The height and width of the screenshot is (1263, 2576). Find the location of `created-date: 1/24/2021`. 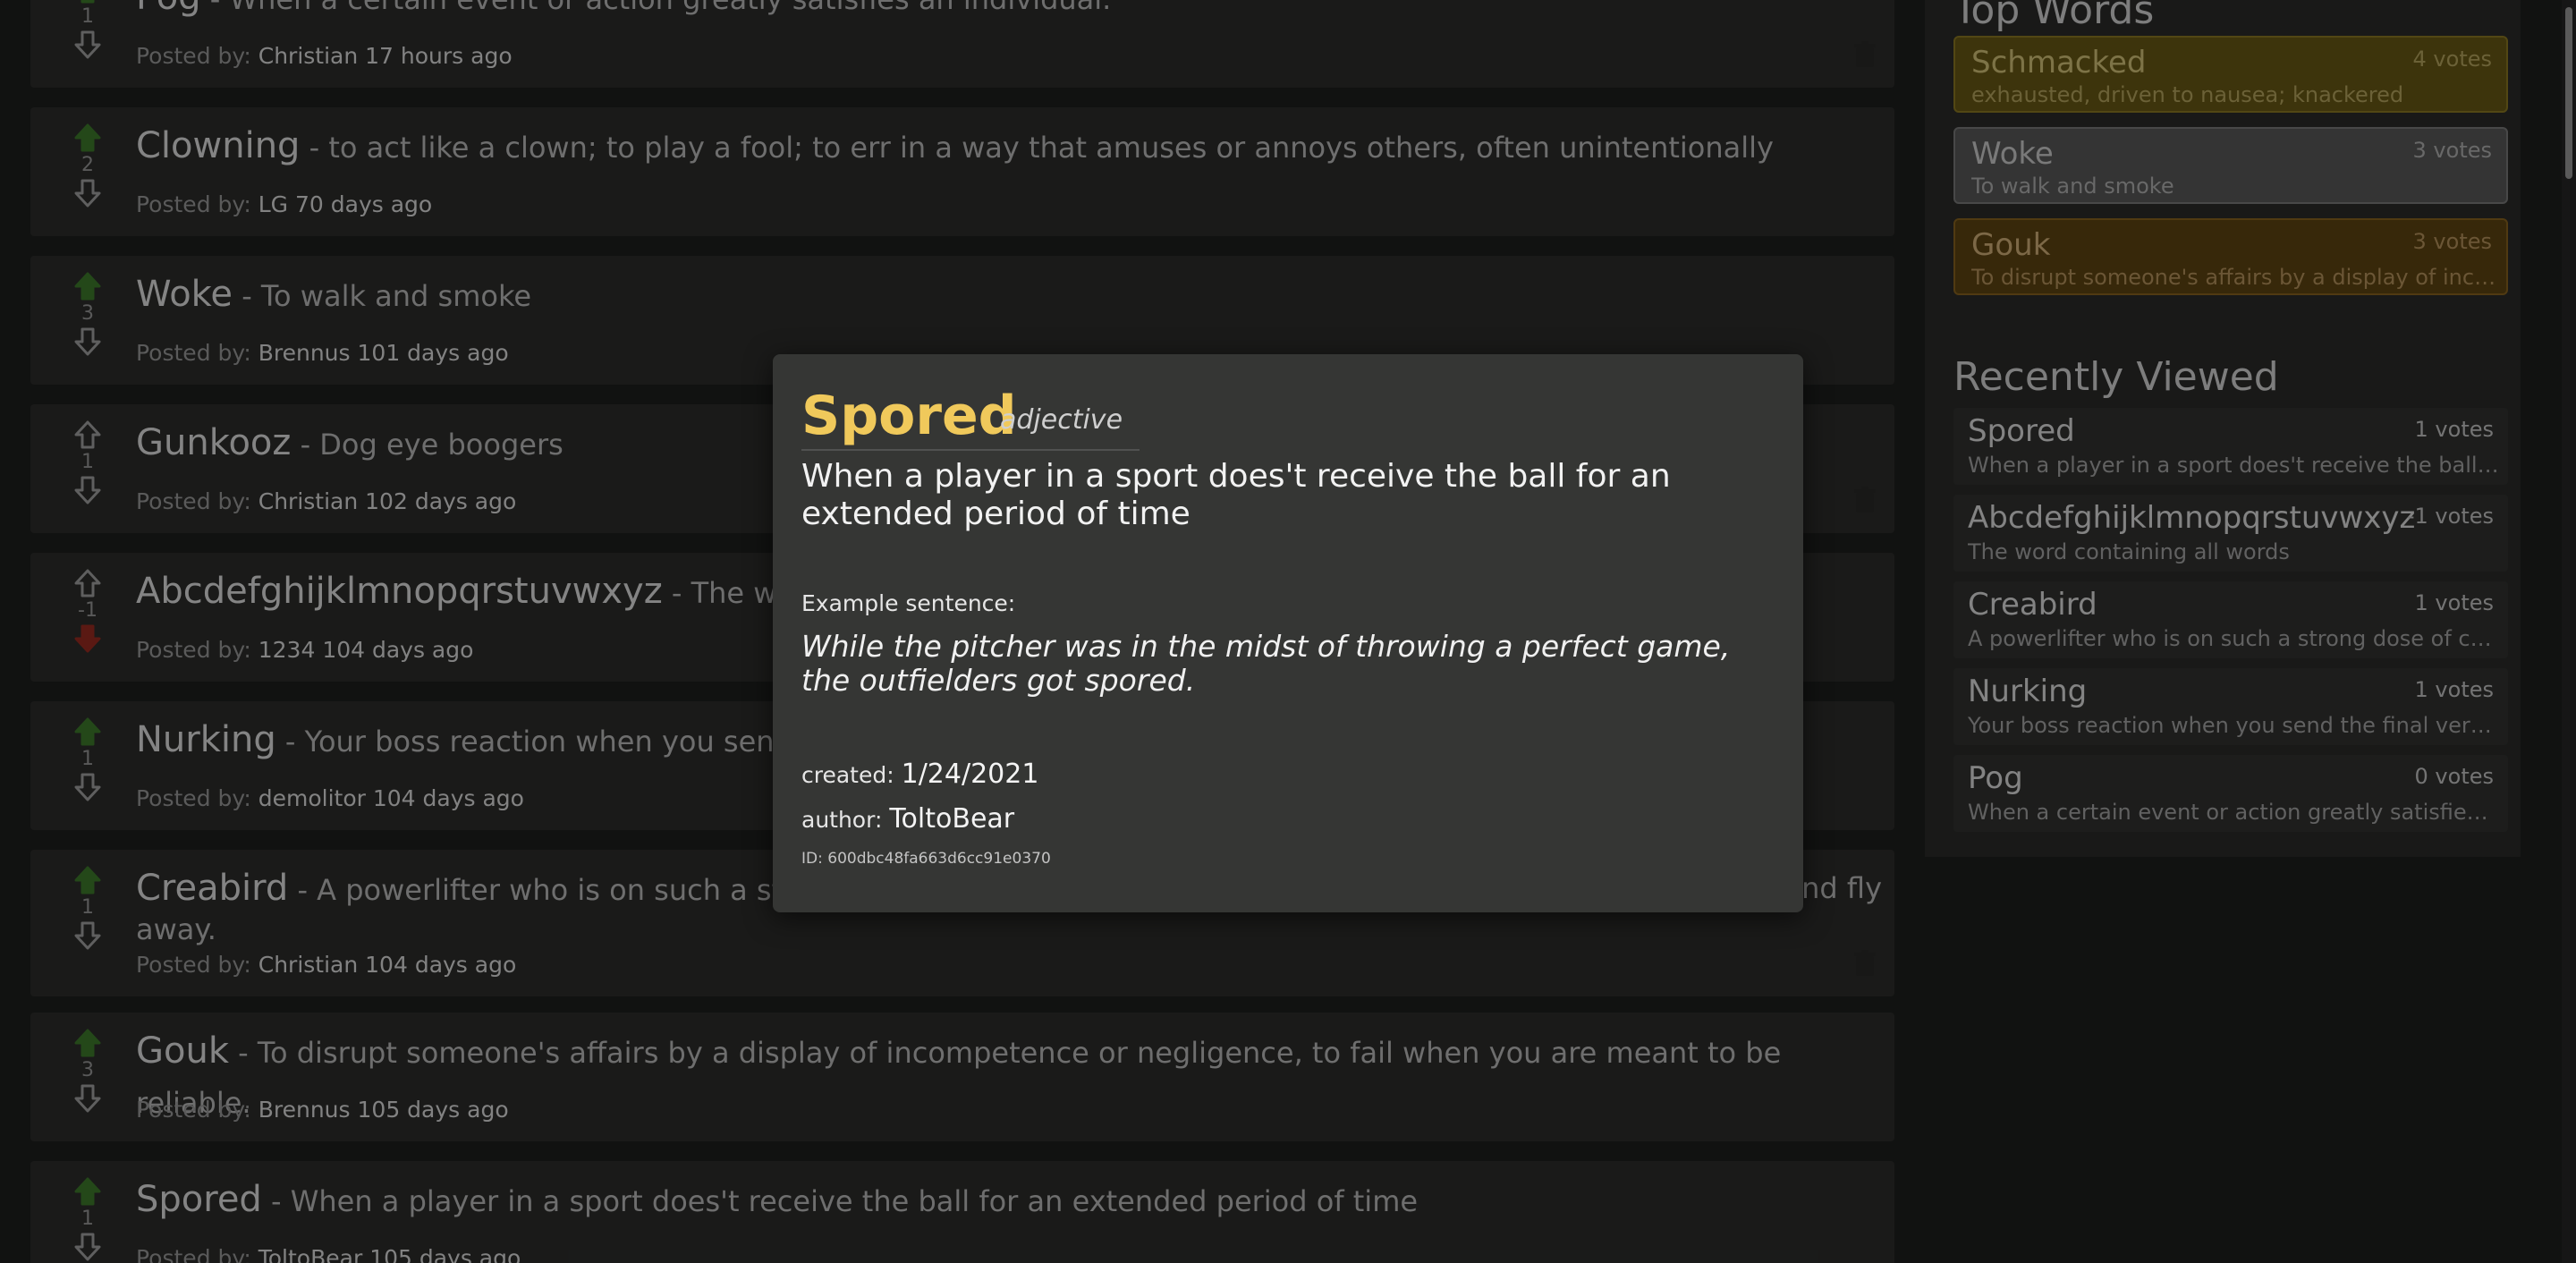

created-date: 1/24/2021 is located at coordinates (970, 774).